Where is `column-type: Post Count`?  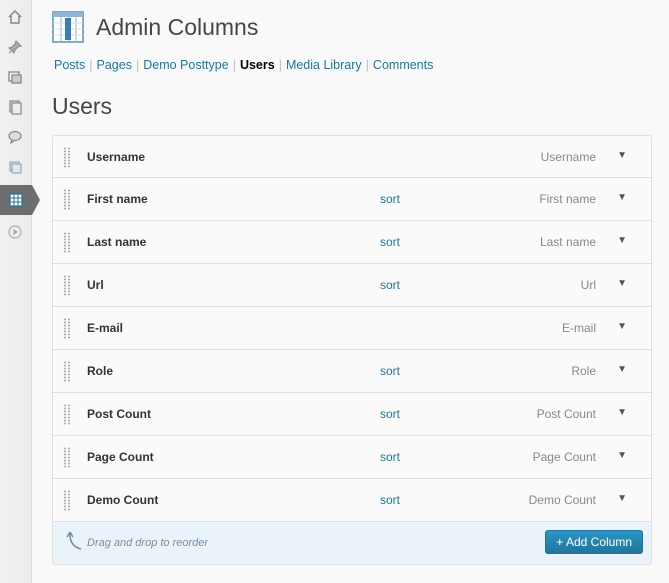 column-type: Post Count is located at coordinates (566, 414).